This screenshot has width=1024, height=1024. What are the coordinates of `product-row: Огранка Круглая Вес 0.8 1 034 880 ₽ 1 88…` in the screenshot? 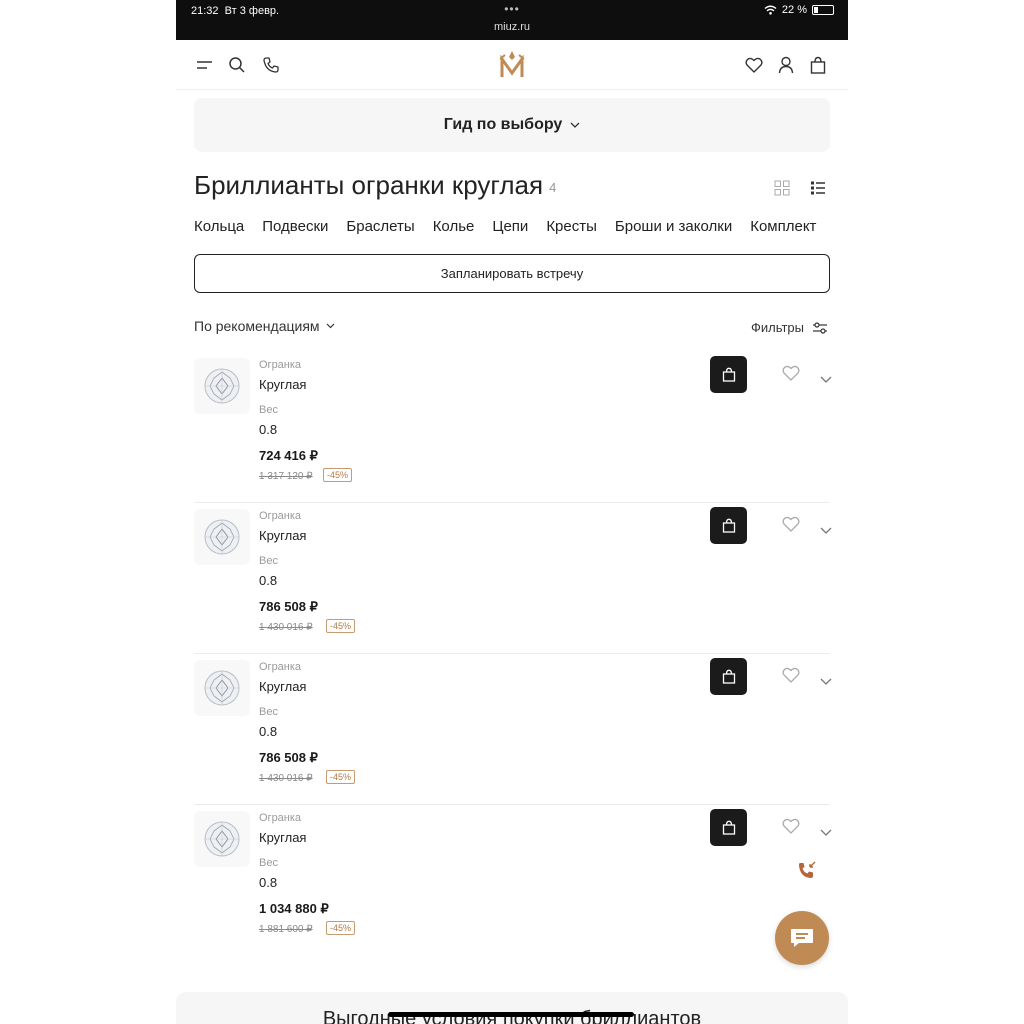 It's located at (513, 880).